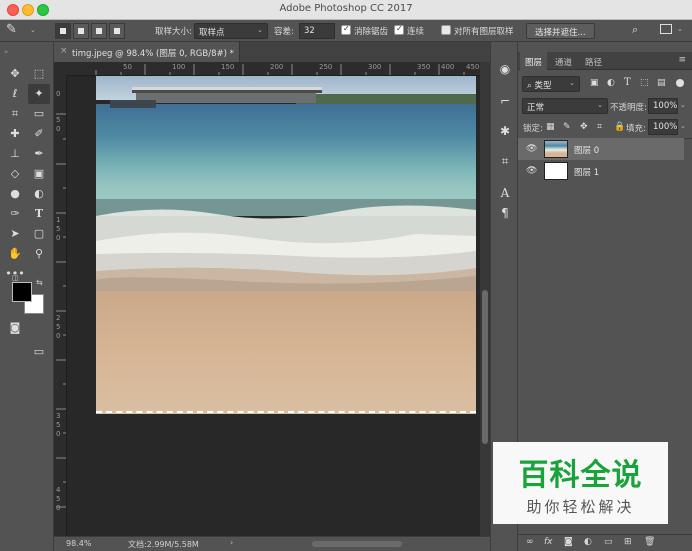 The image size is (692, 551). Describe the element at coordinates (6, 52) in the screenshot. I see `collapse-toolbar-icon: »` at that location.